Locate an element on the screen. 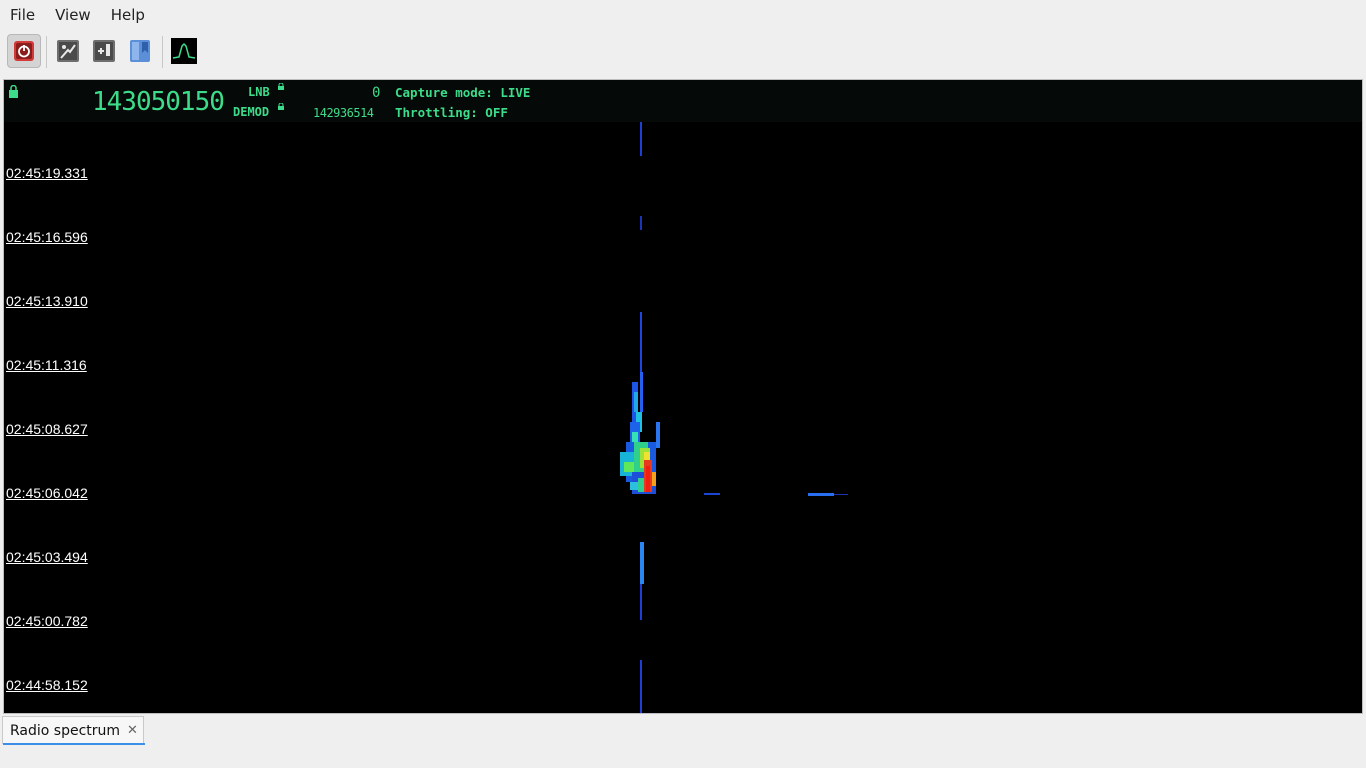  add-panel-button is located at coordinates (104, 51).